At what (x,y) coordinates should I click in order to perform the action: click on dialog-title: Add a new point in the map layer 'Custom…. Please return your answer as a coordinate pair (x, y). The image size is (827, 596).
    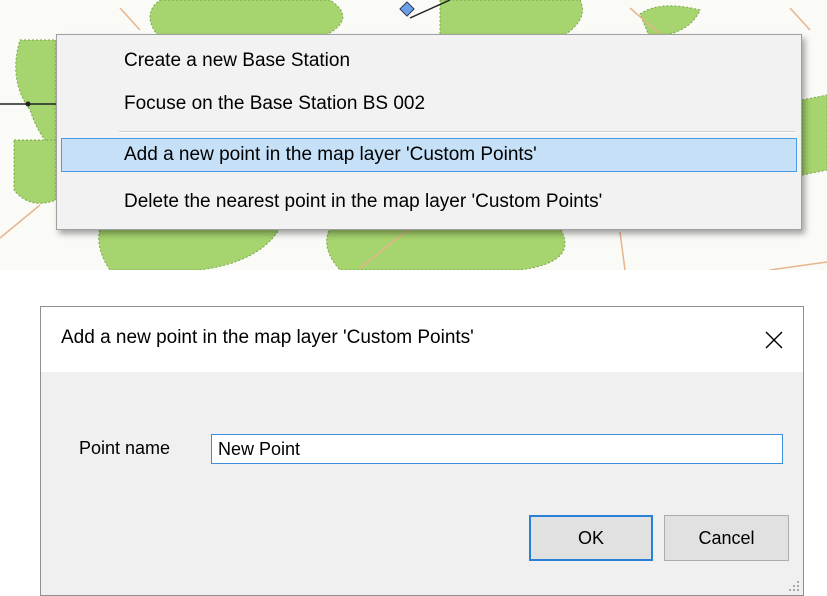
    Looking at the image, I should click on (267, 337).